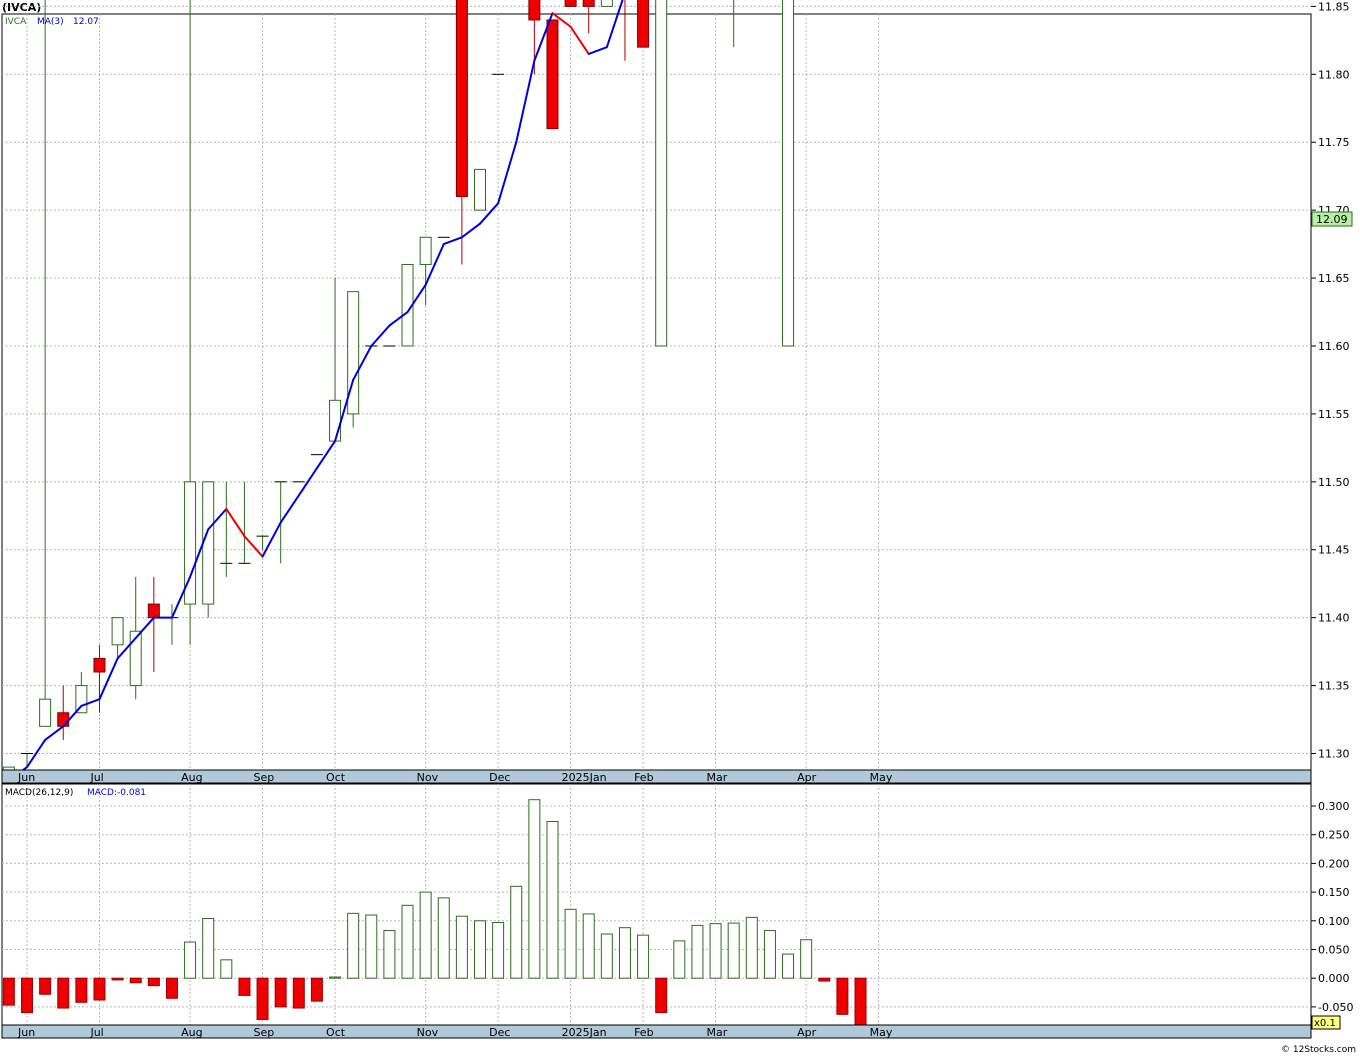 The image size is (1360, 1056). Describe the element at coordinates (1334, 921) in the screenshot. I see `macd-tick-label: 0.100` at that location.